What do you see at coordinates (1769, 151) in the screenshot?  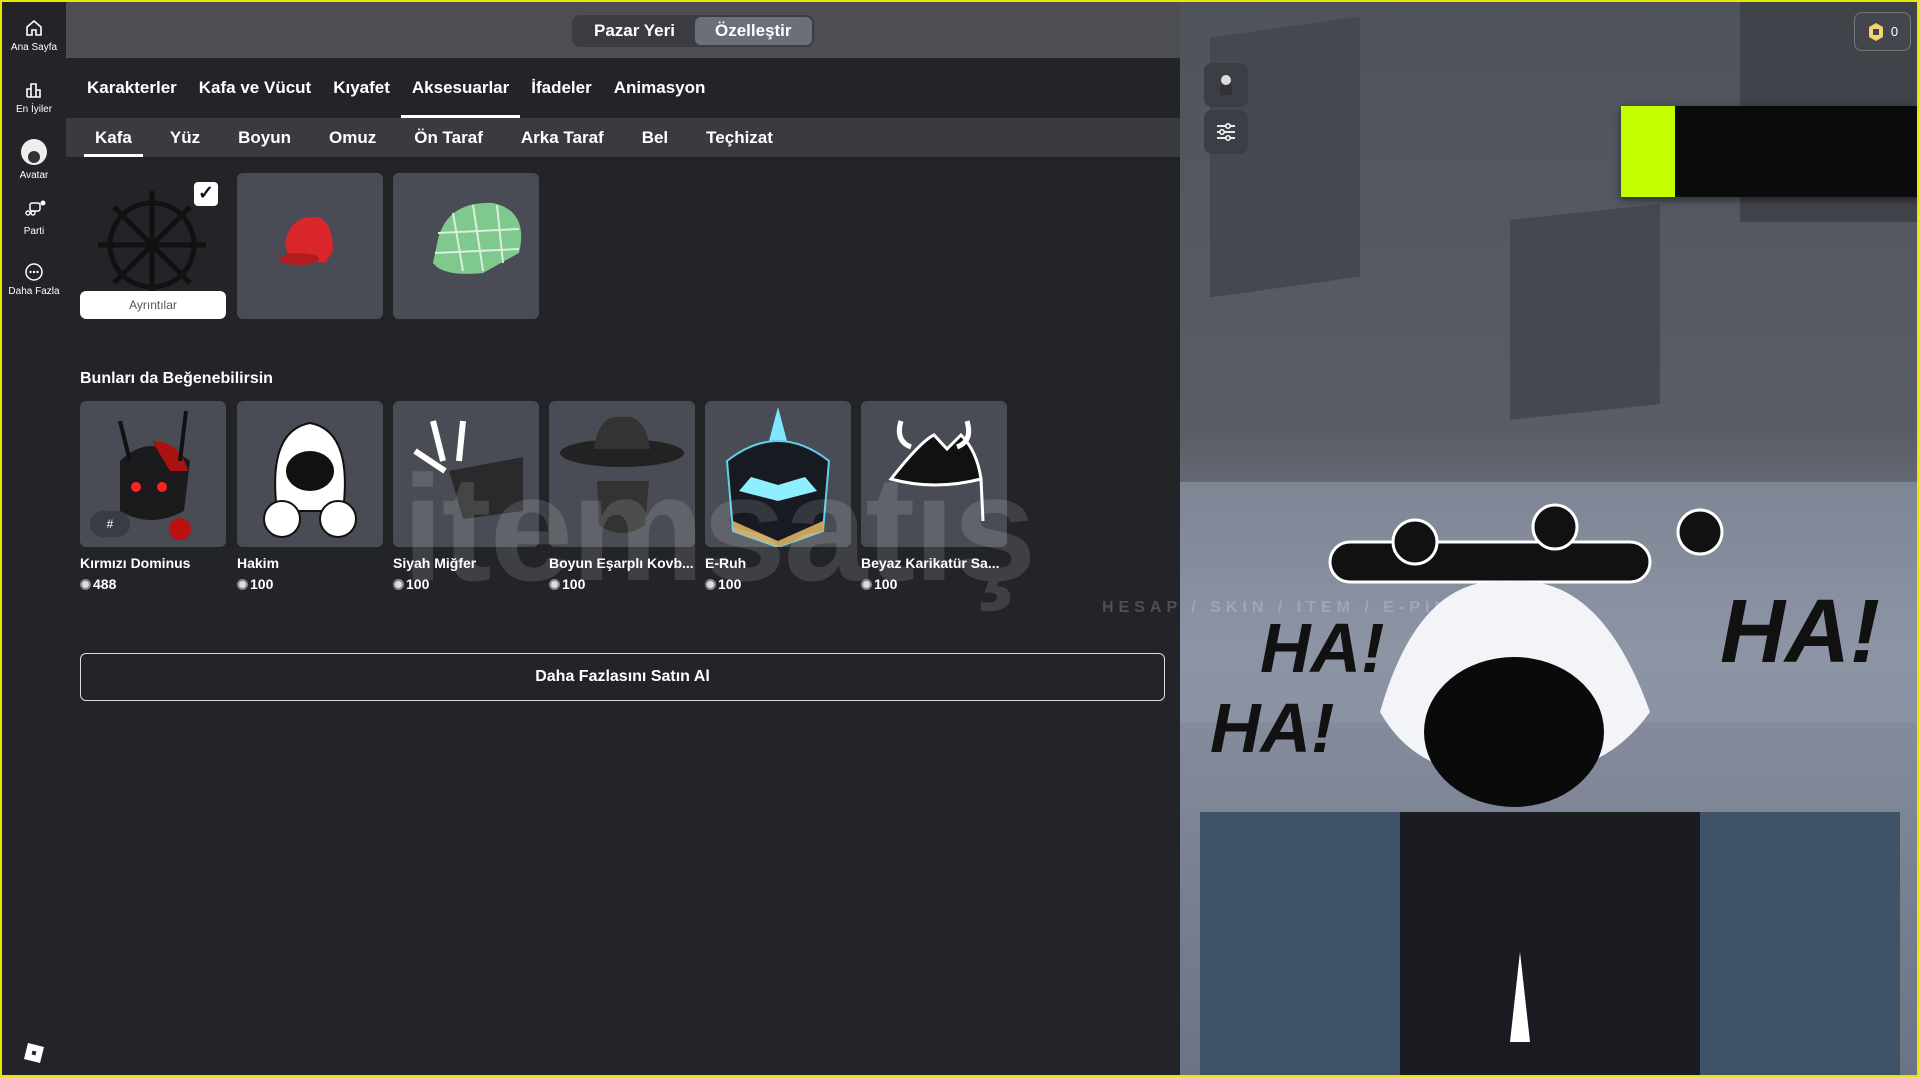 I see `promo-banner` at bounding box center [1769, 151].